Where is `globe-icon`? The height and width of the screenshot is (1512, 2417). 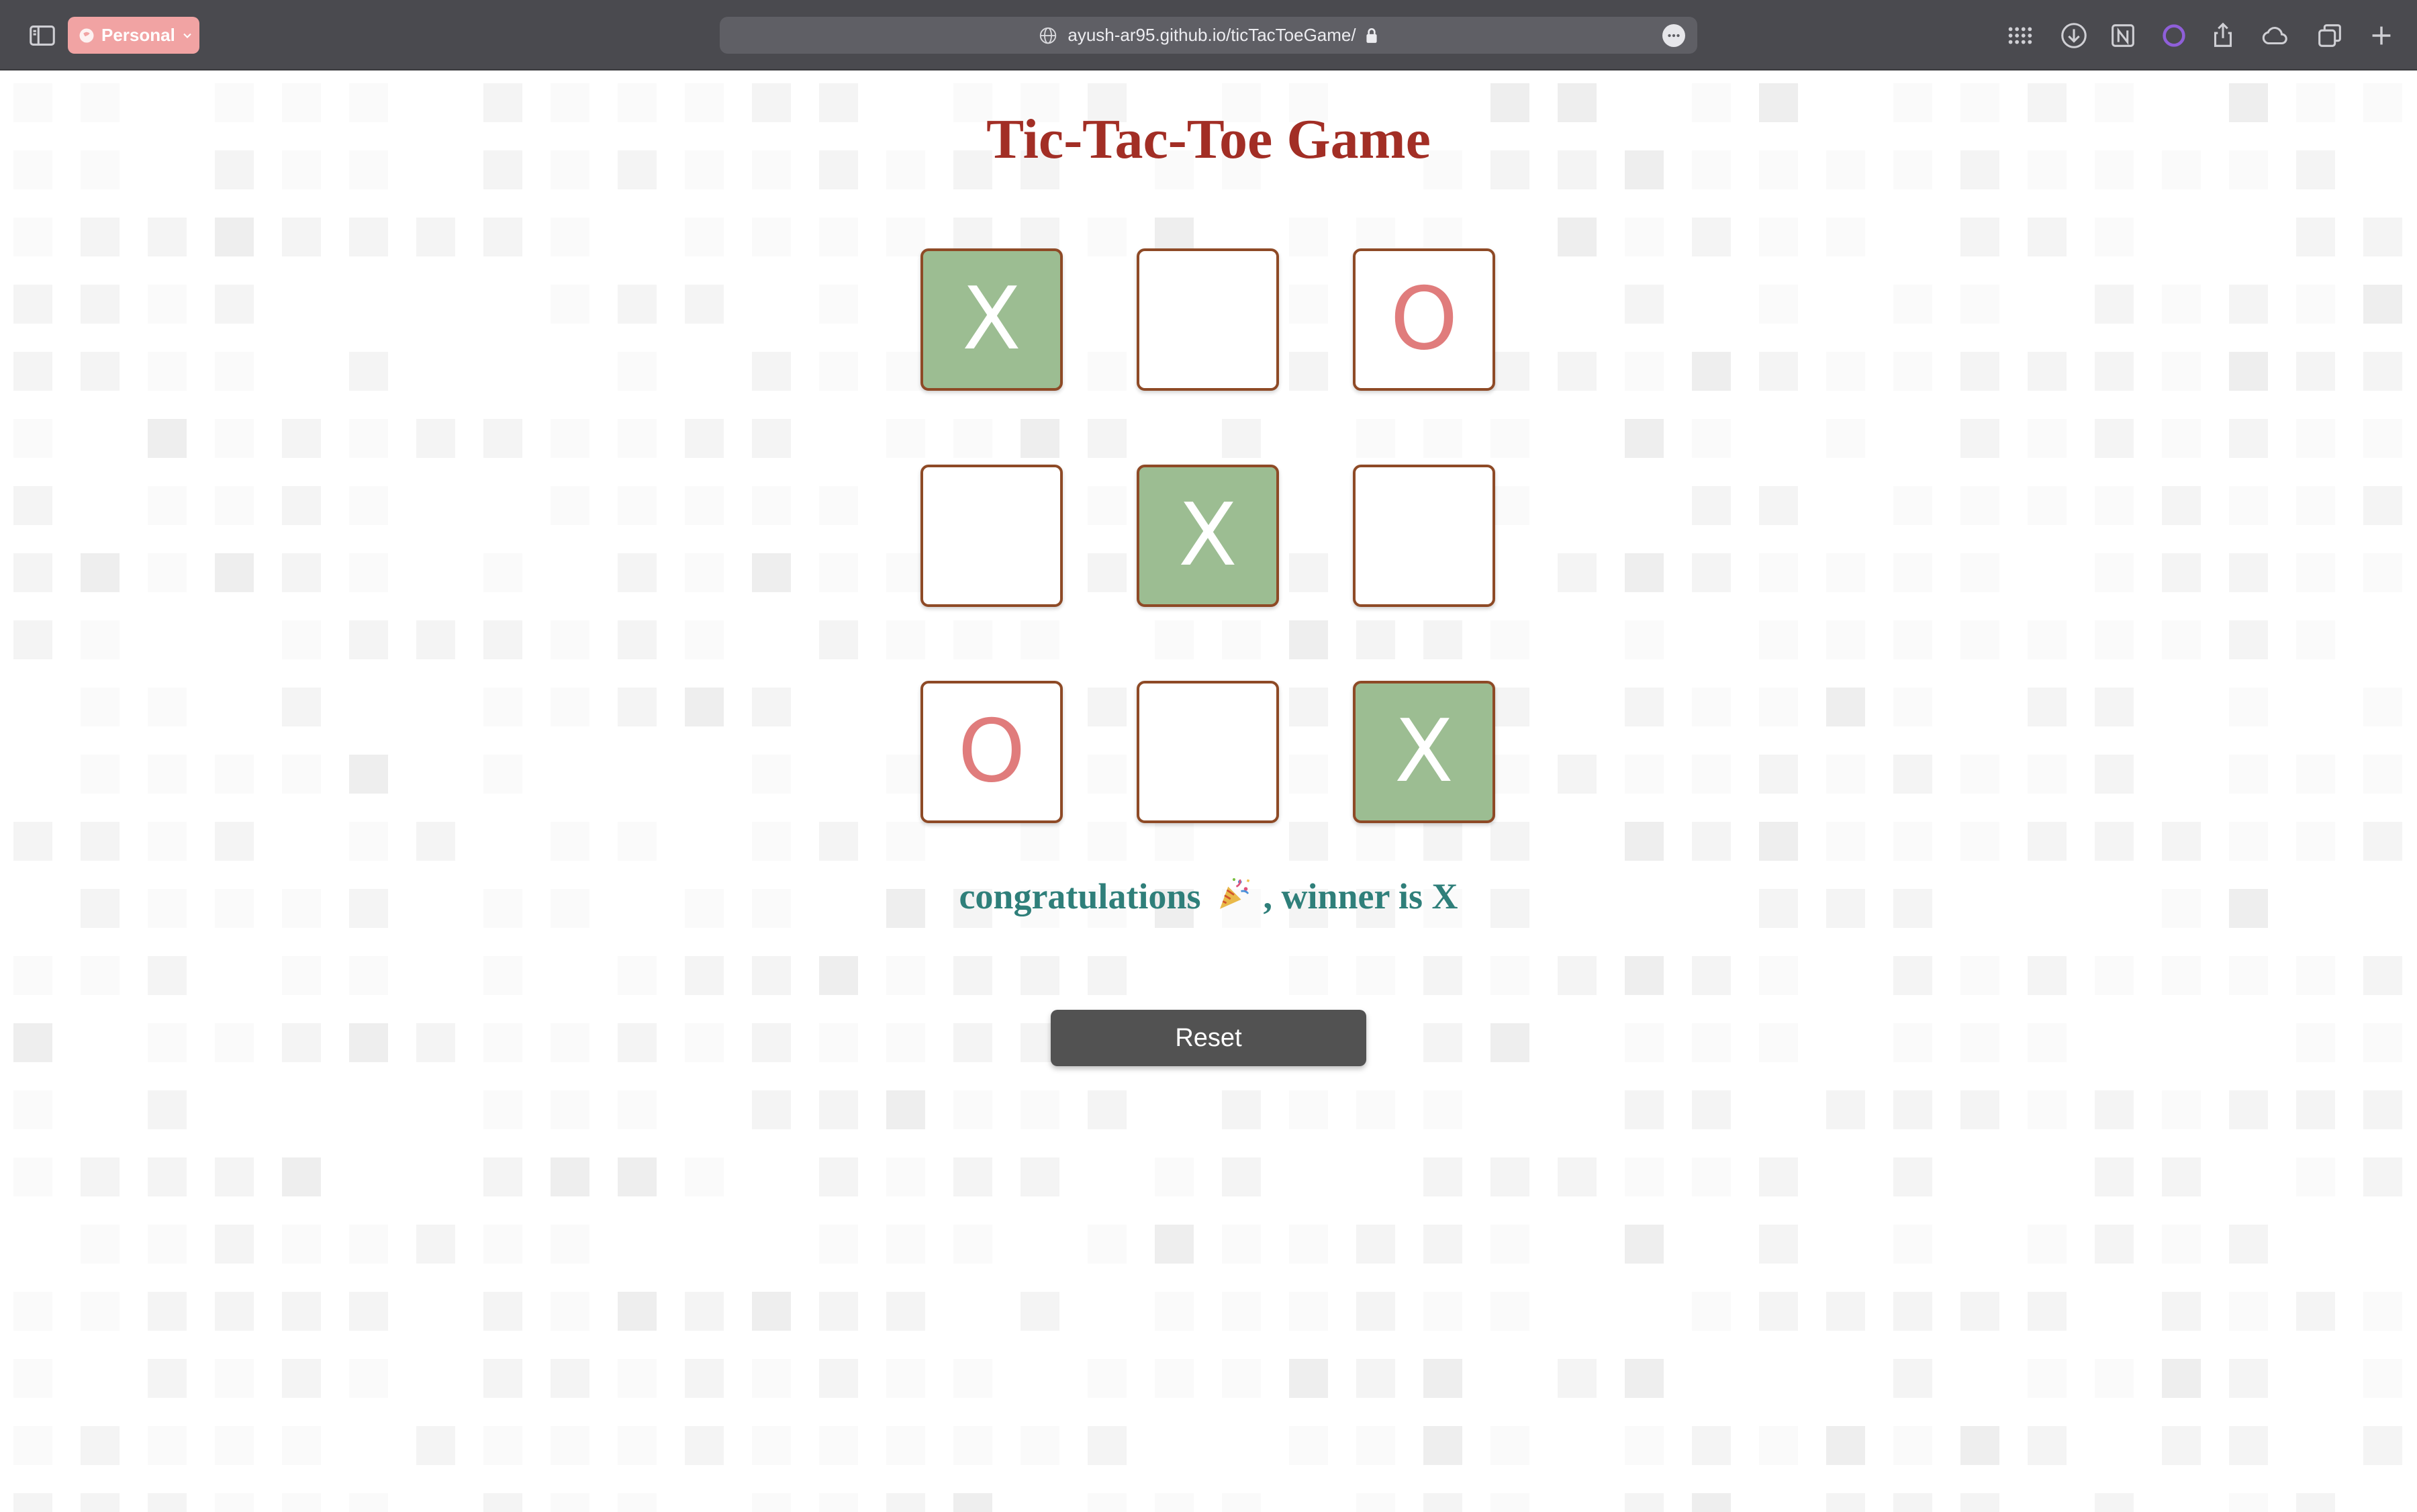
globe-icon is located at coordinates (1048, 35).